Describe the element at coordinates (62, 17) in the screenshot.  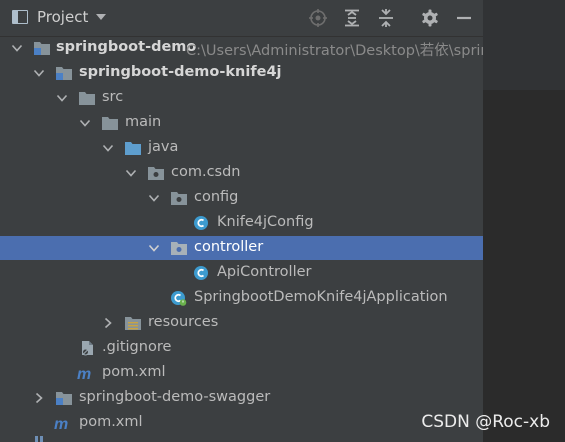
I see `project-view-title: Project` at that location.